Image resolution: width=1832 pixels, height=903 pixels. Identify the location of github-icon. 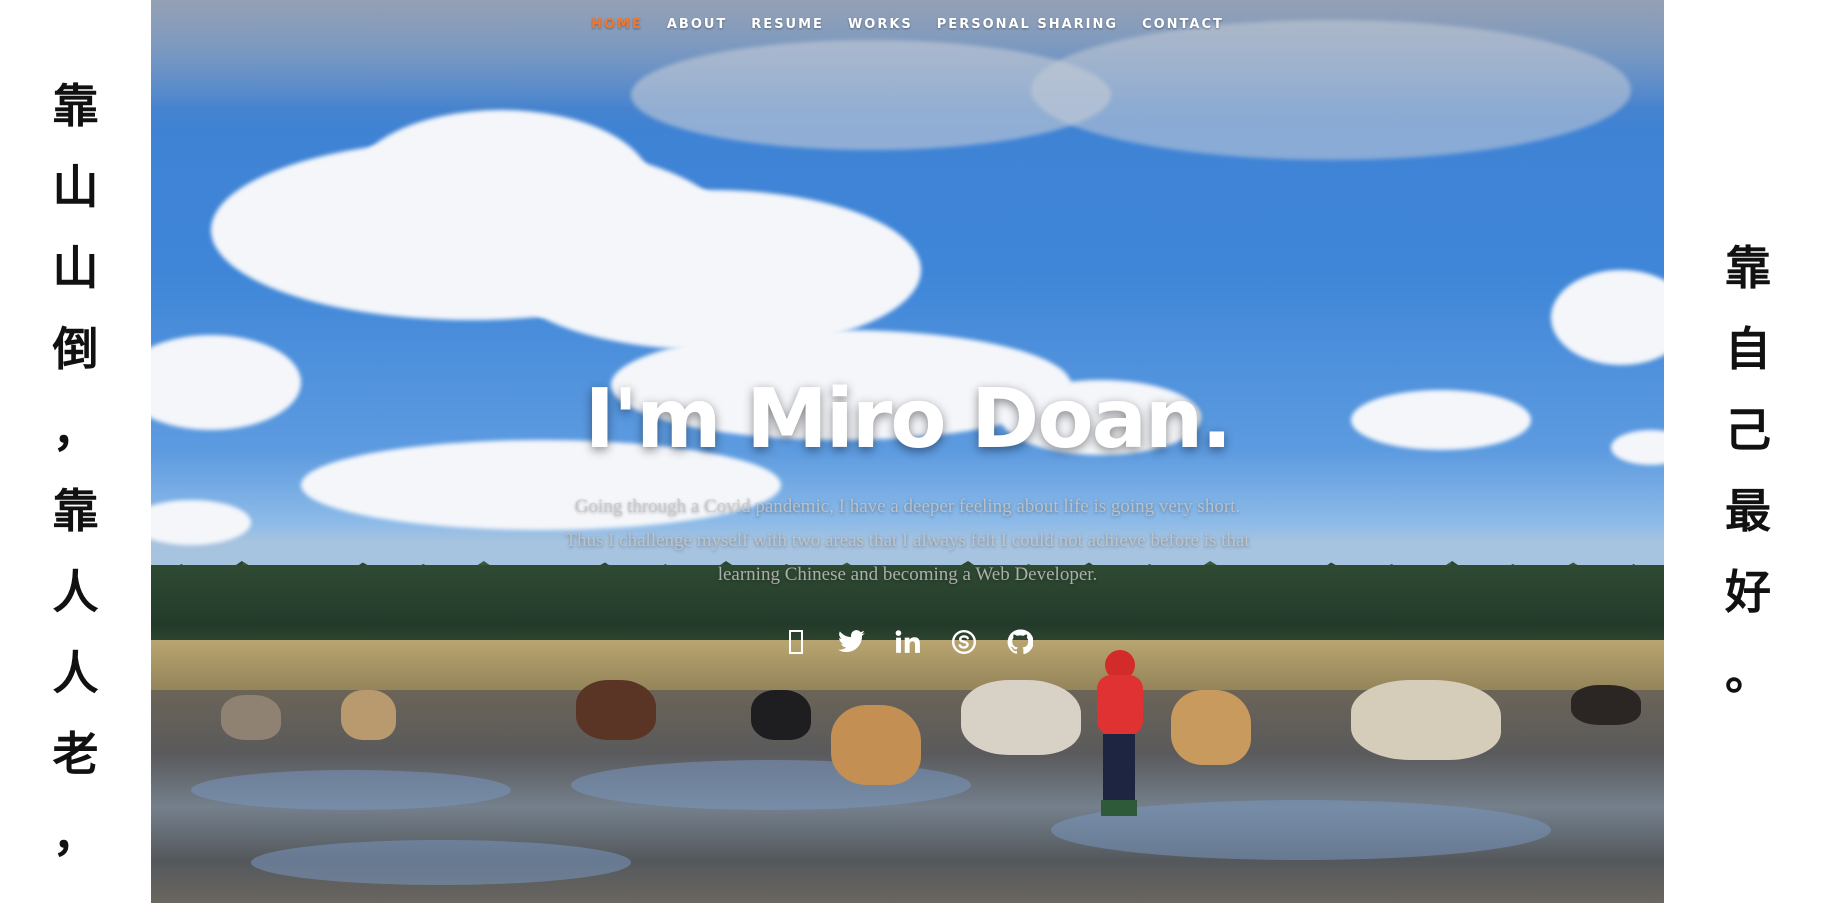
(1020, 642).